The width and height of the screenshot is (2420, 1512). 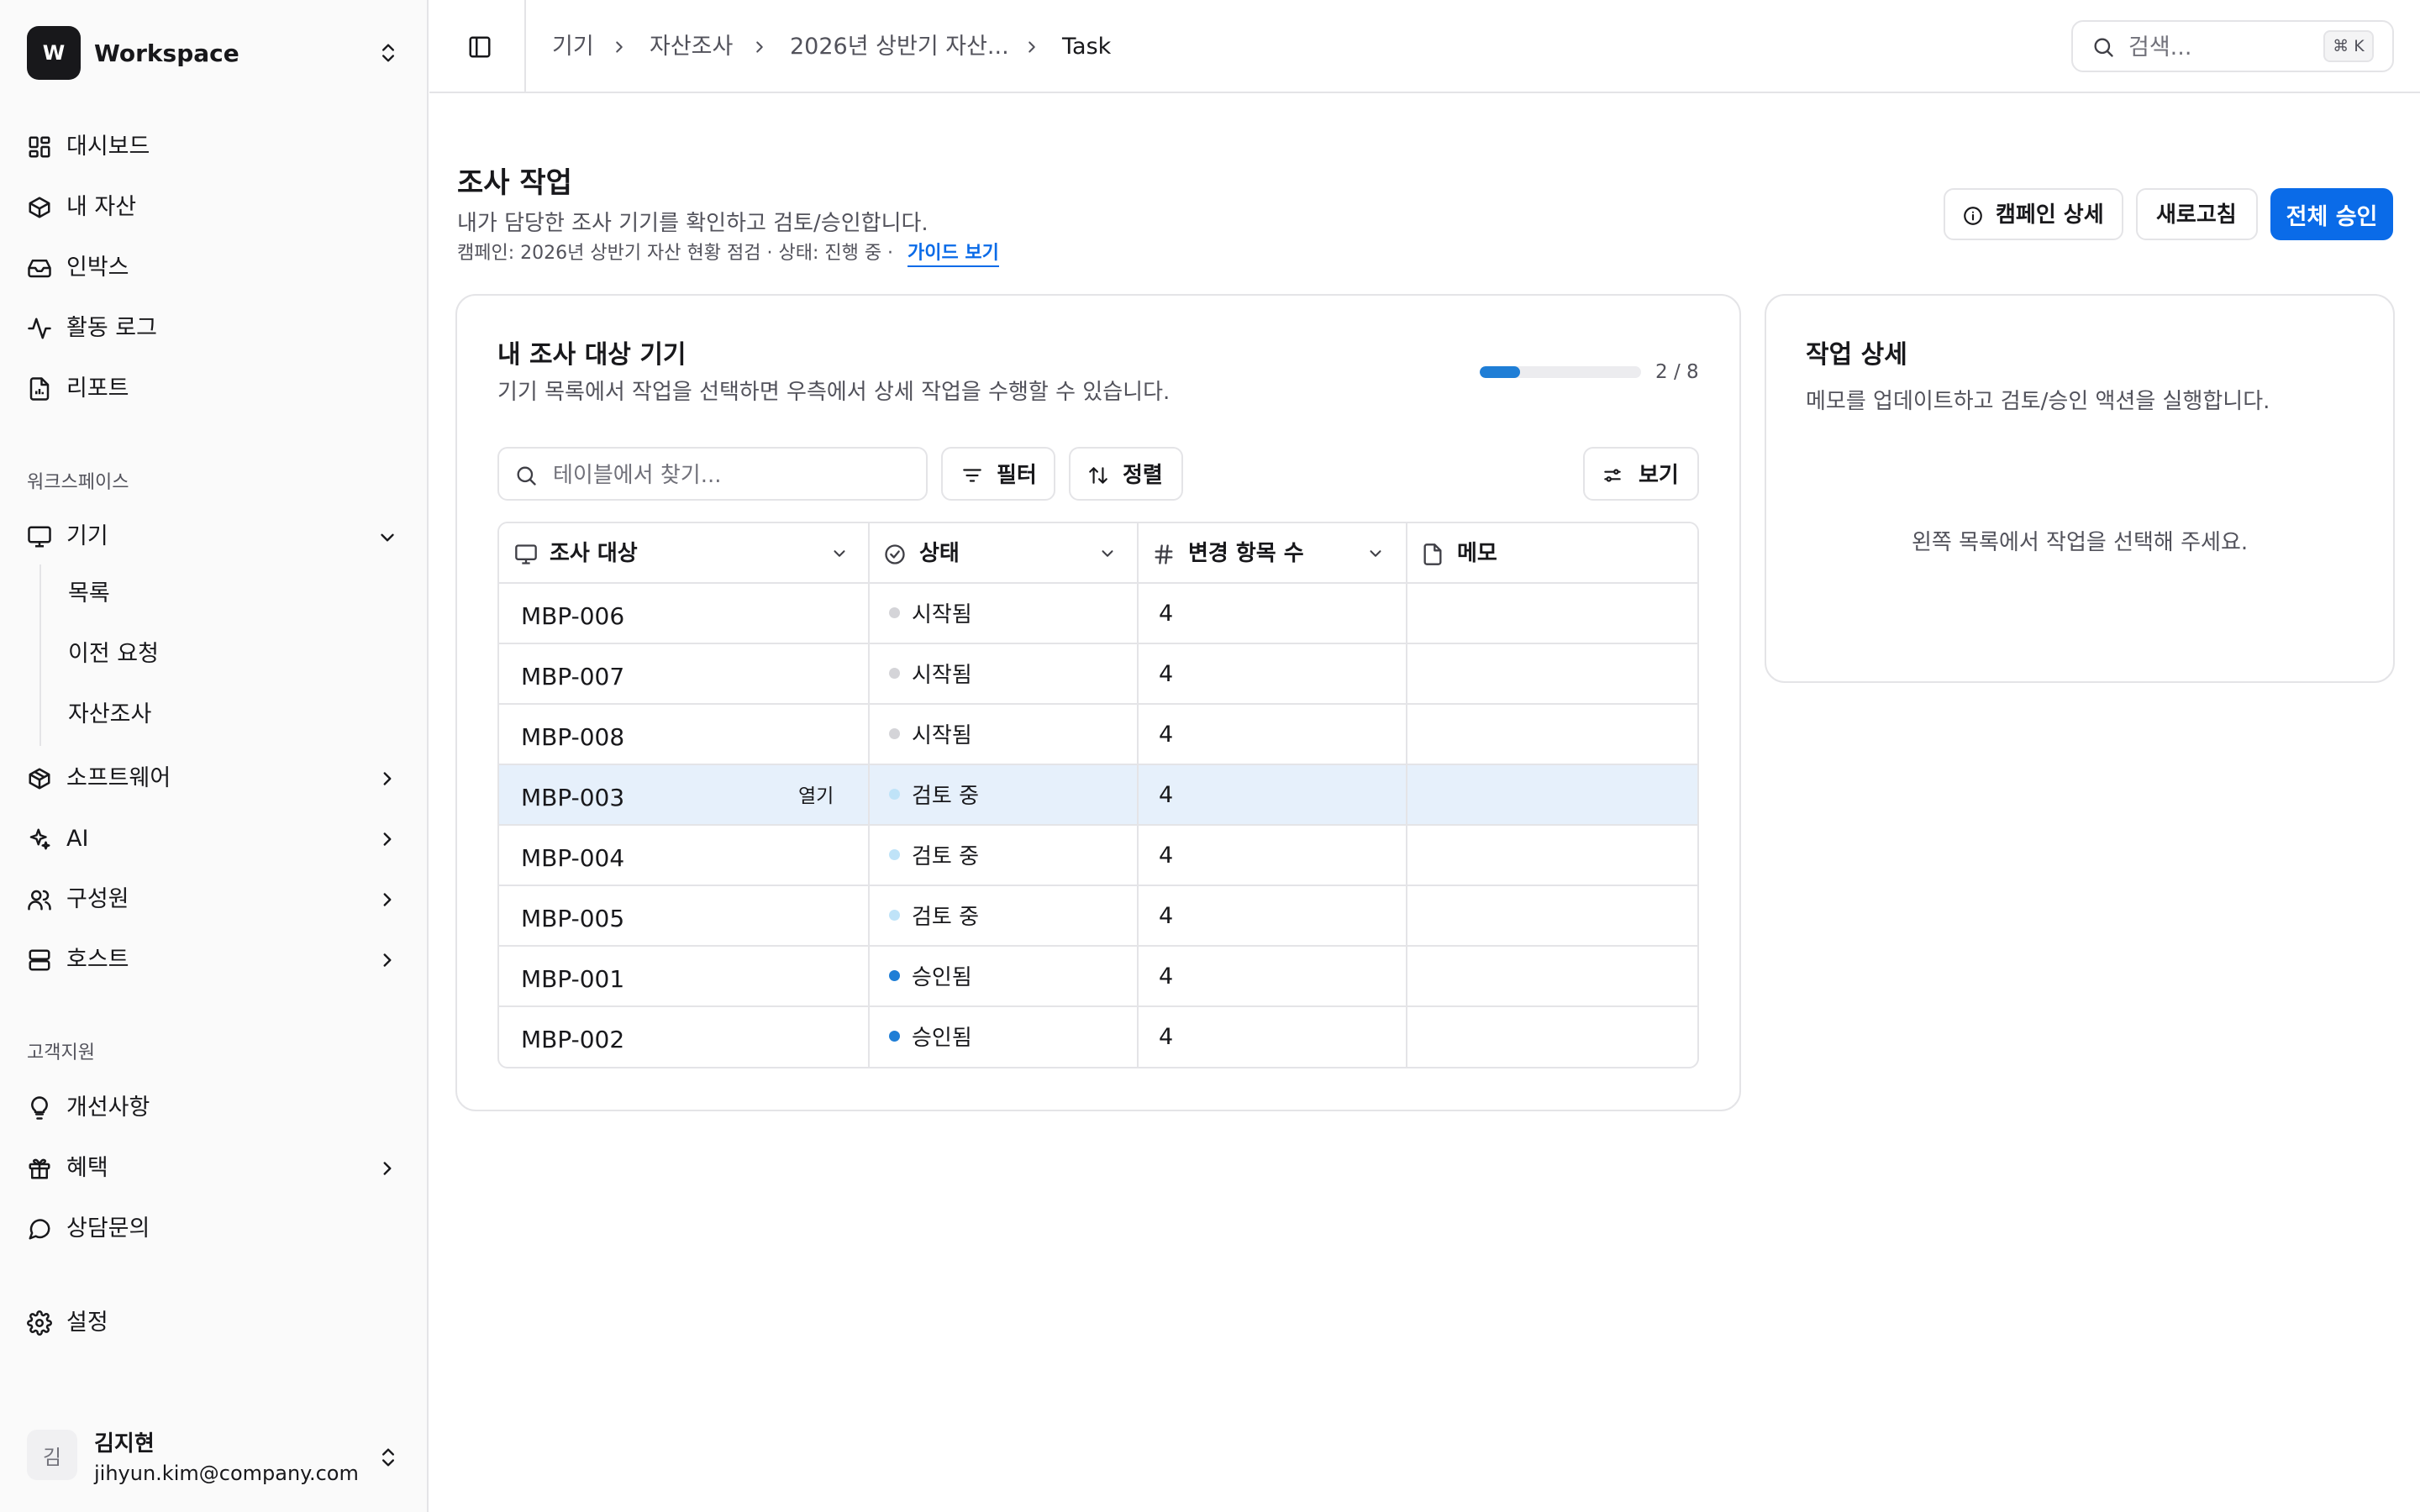 I want to click on refresh-button: 새로고침, so click(x=2197, y=214).